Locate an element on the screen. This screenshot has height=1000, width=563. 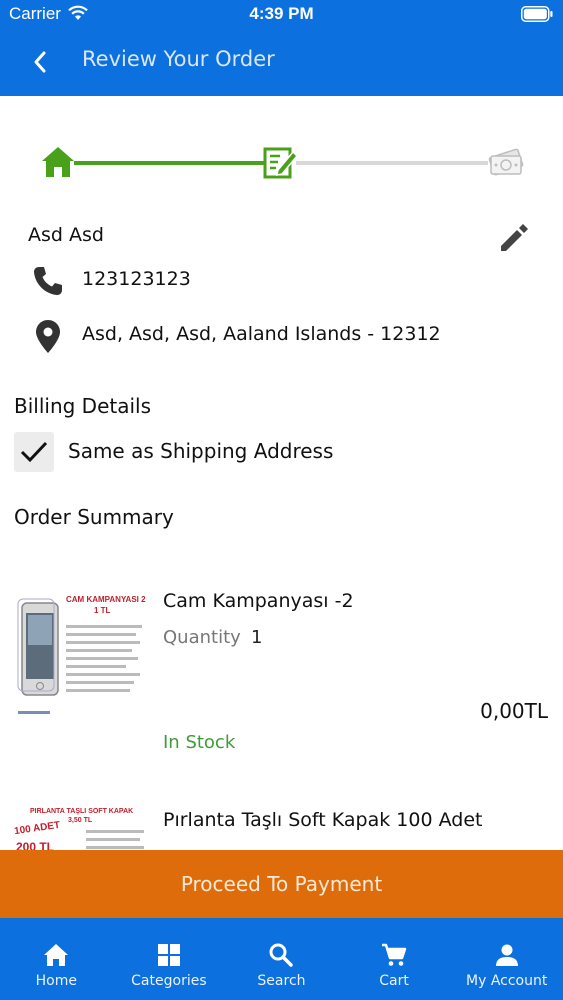
phone-icon is located at coordinates (48, 281).